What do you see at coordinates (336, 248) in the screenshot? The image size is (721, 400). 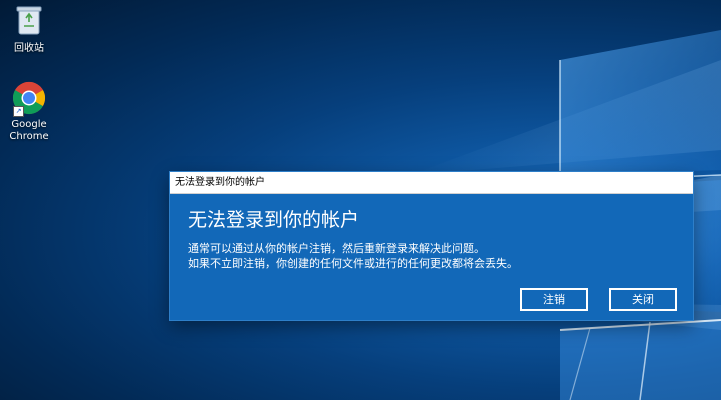 I see `dialog-message-line-1: 通常可以通过从你的帐户注销，然后重新登录来解决此问题。` at bounding box center [336, 248].